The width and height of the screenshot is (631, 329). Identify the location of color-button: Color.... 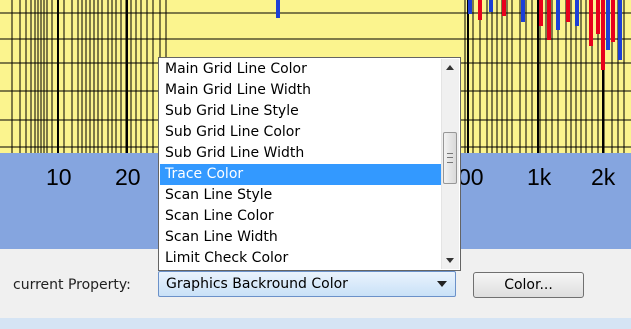
(528, 285).